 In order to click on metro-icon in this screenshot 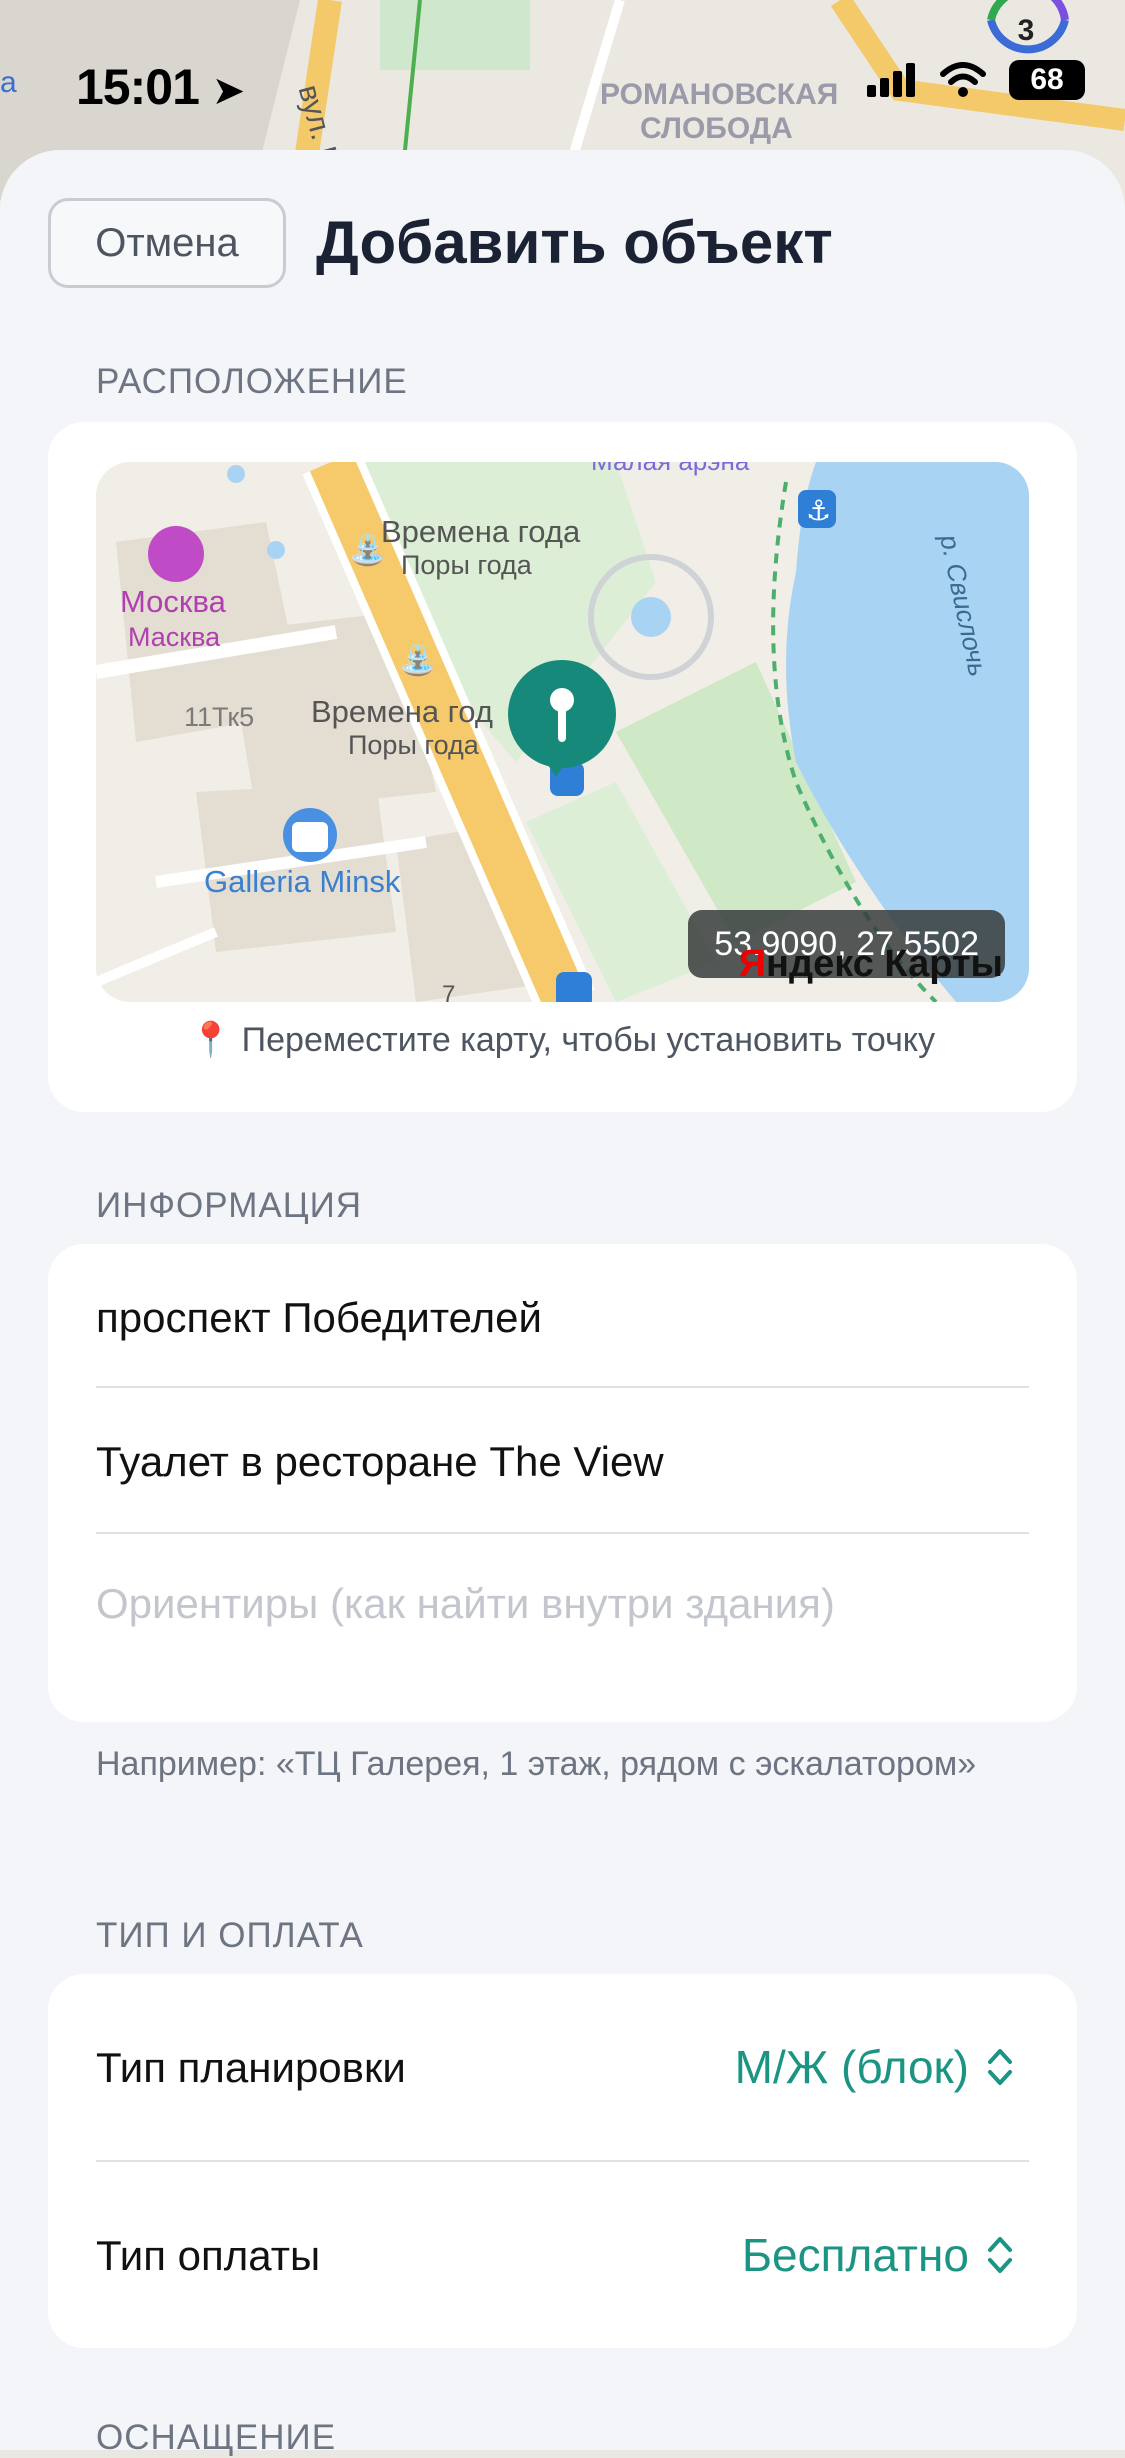, I will do `click(574, 987)`.